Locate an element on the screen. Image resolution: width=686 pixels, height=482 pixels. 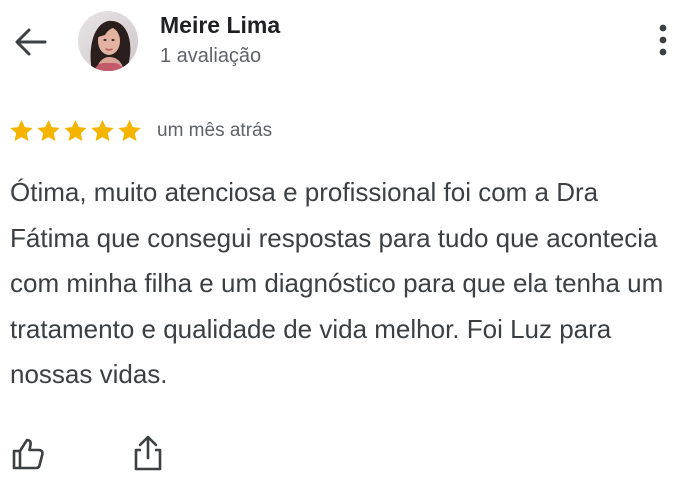
avatar is located at coordinates (108, 41).